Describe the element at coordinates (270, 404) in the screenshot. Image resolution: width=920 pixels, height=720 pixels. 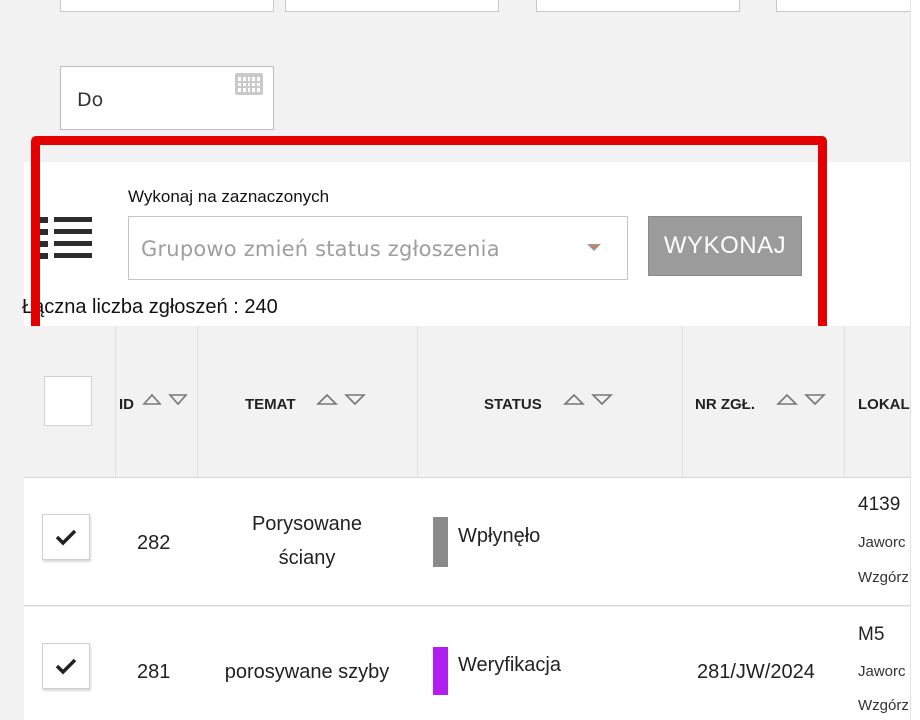
I see `column-header-temat: TEMAT` at that location.